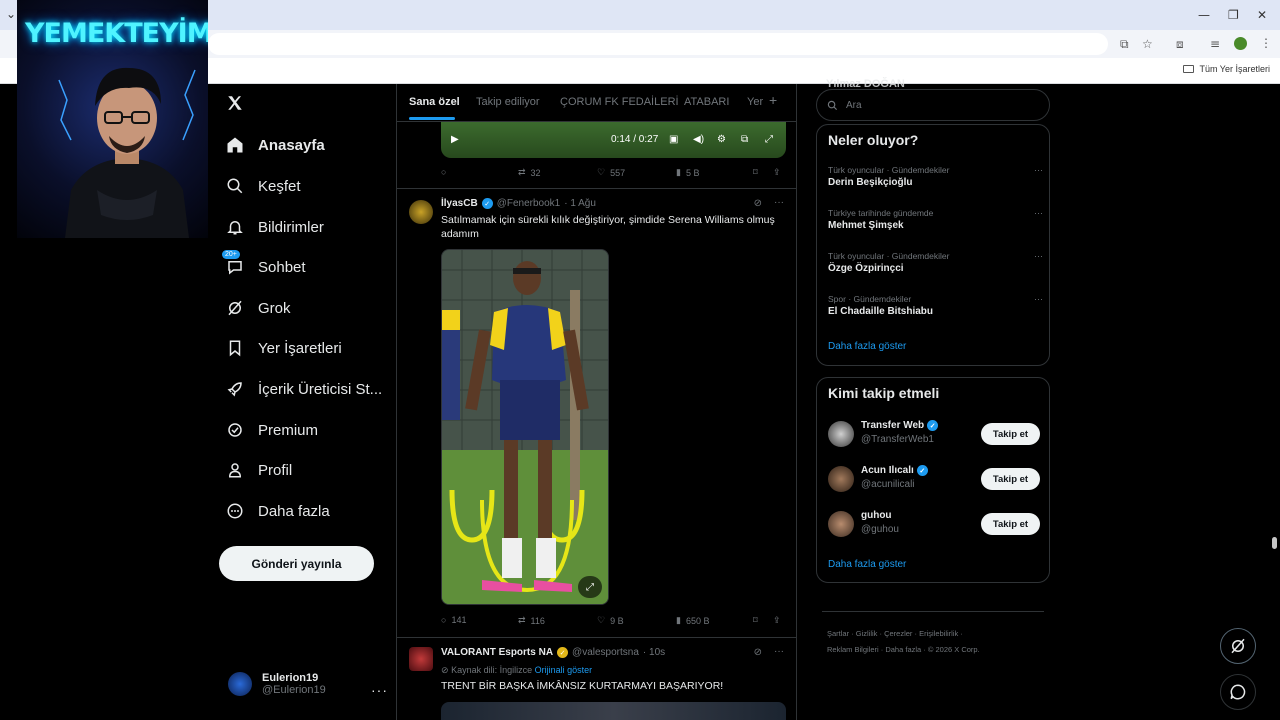  What do you see at coordinates (508, 102) in the screenshot?
I see `tab-following: Takip ediliyor` at bounding box center [508, 102].